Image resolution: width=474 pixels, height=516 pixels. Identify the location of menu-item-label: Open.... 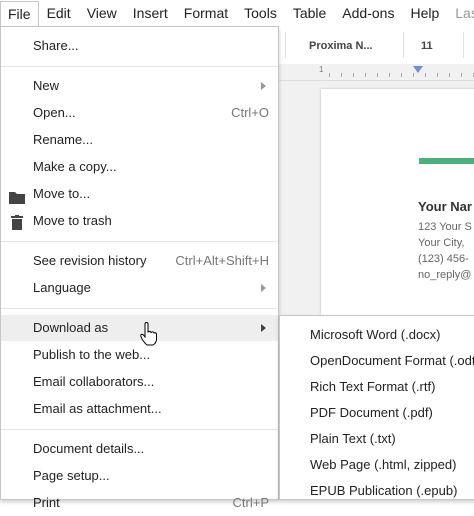
(54, 112).